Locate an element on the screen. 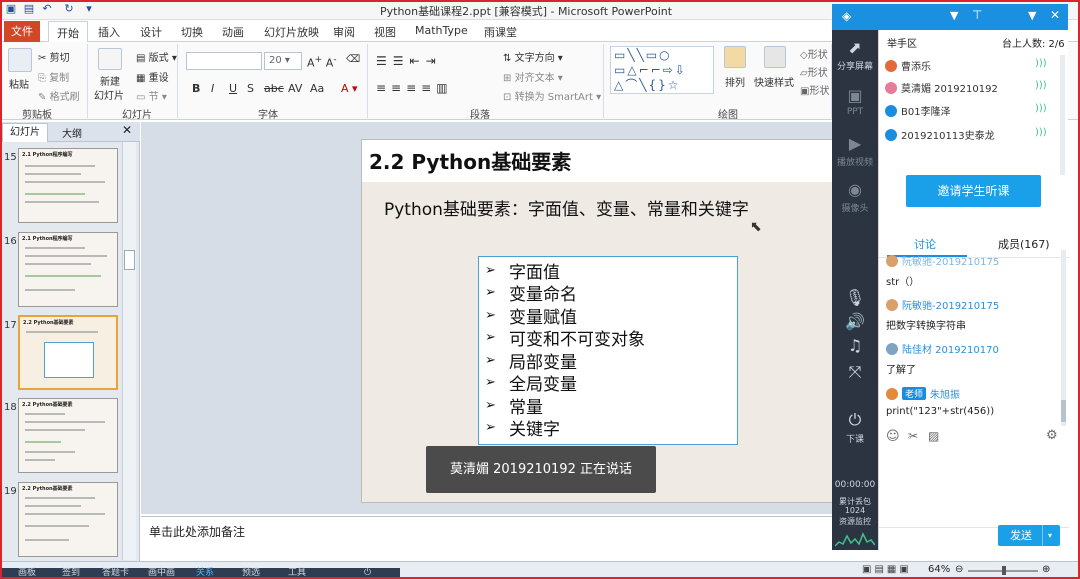 The width and height of the screenshot is (1080, 579). member-item: 莫清媚 2019210192 is located at coordinates (941, 87).